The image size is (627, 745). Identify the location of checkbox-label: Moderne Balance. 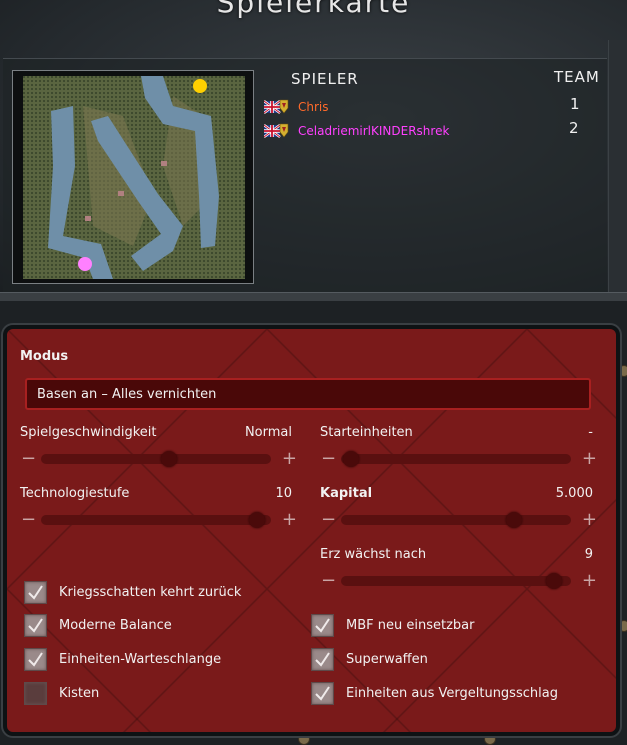
(115, 625).